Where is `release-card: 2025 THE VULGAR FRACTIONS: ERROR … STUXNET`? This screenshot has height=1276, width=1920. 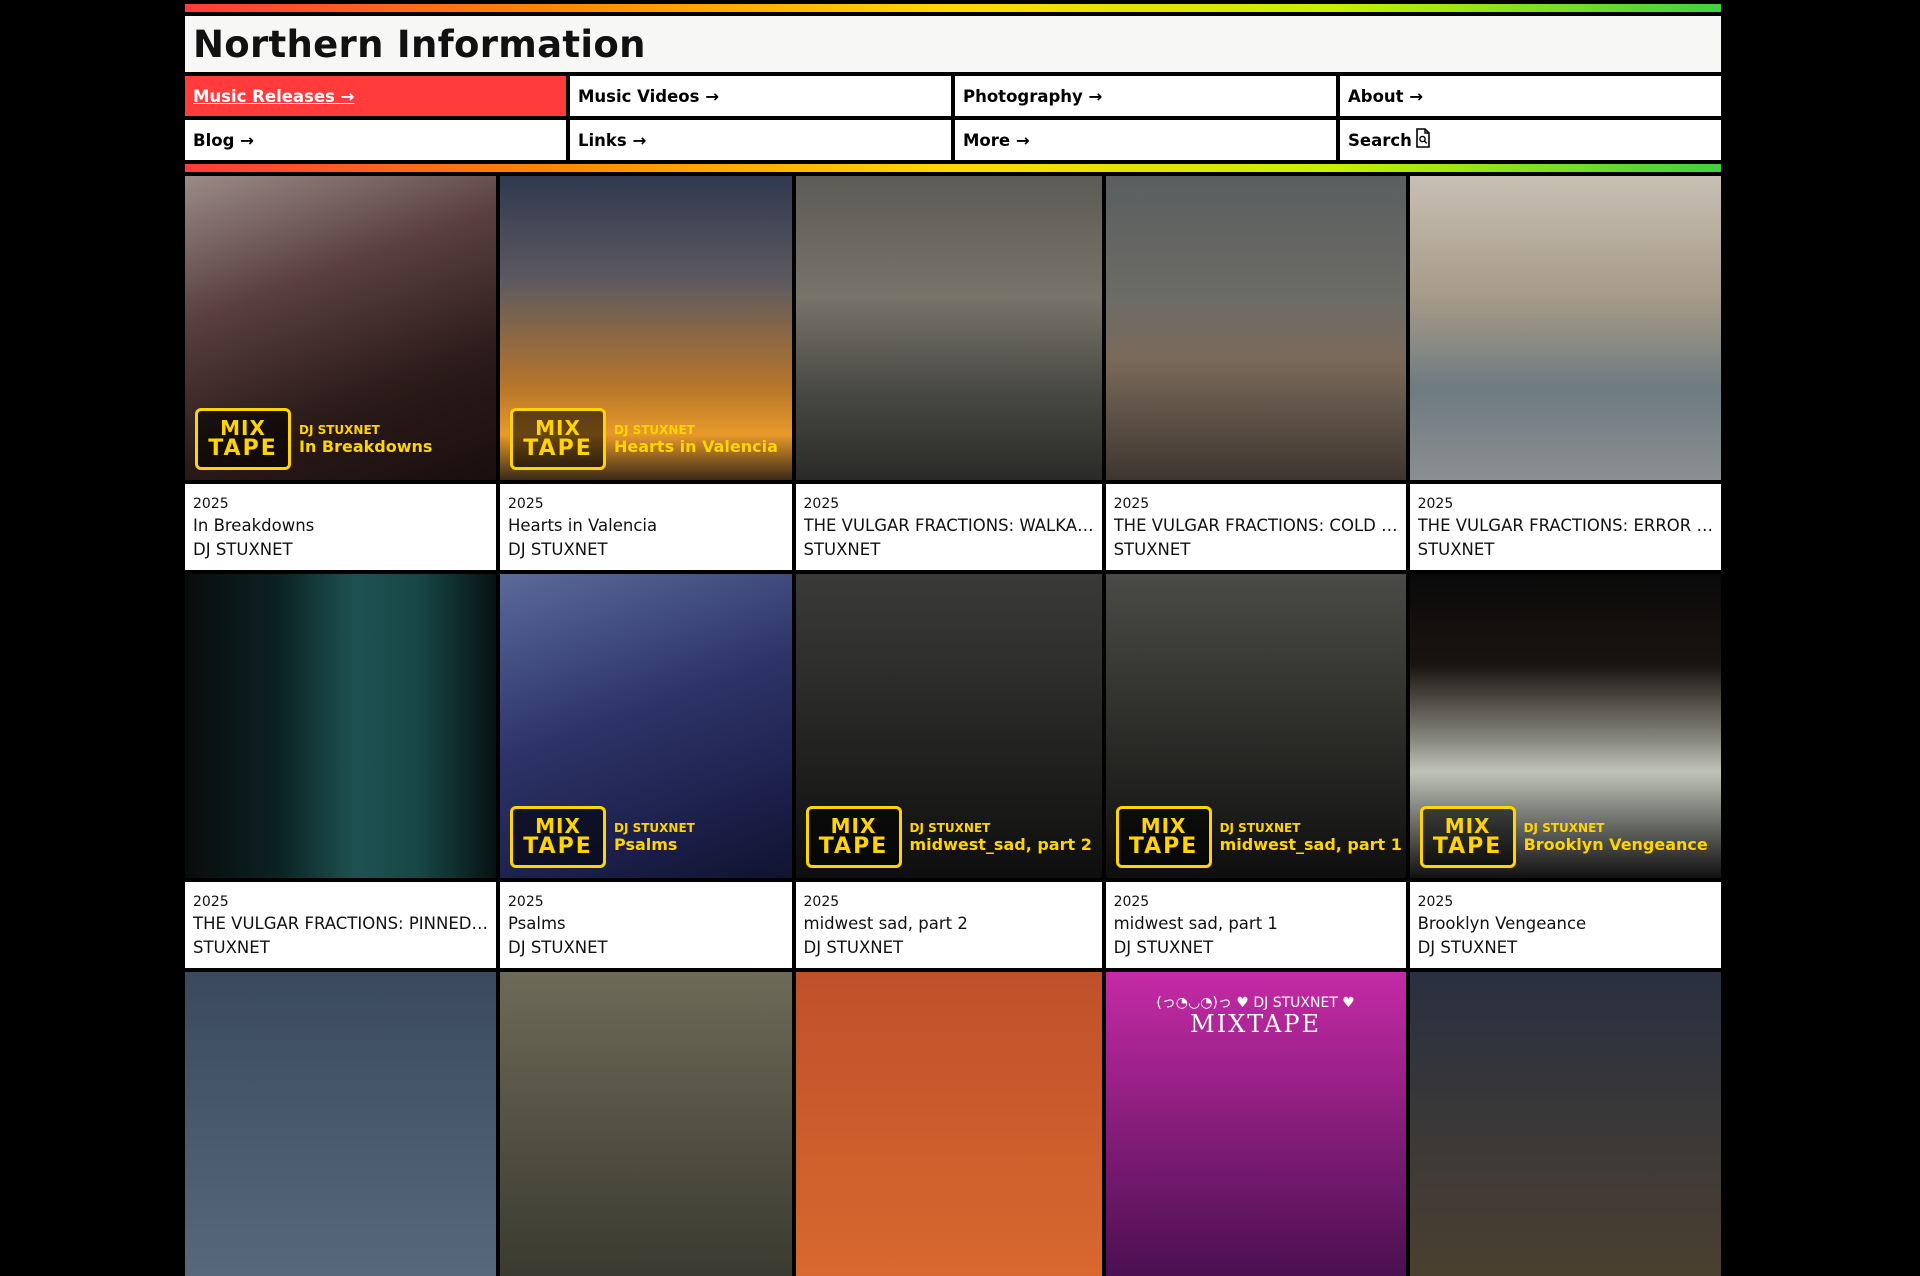 release-card: 2025 THE VULGAR FRACTIONS: ERROR … STUXNET is located at coordinates (1565, 373).